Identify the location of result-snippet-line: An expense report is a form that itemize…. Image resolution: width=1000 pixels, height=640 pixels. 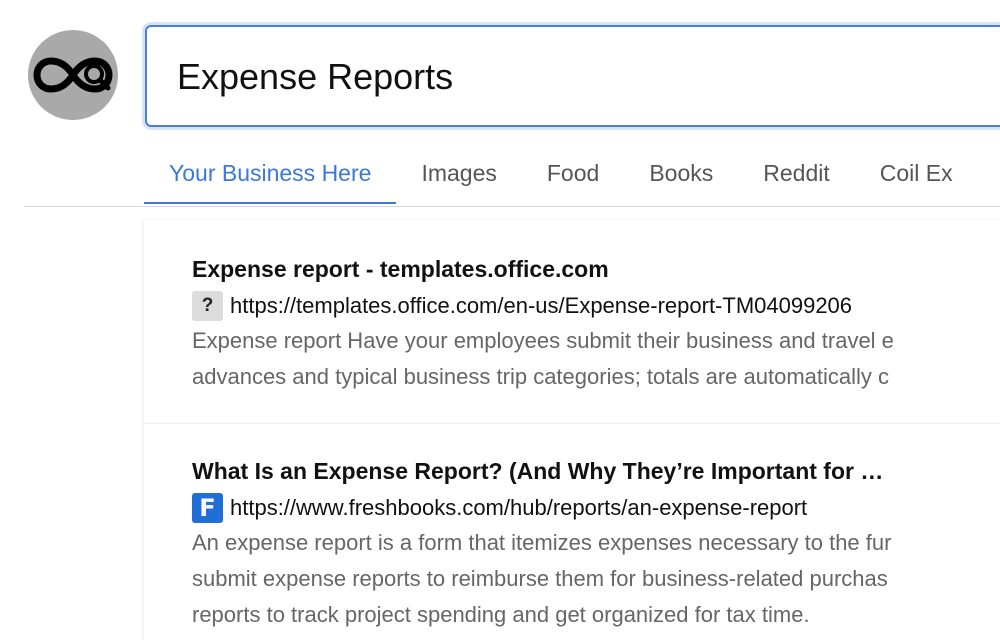
(542, 542).